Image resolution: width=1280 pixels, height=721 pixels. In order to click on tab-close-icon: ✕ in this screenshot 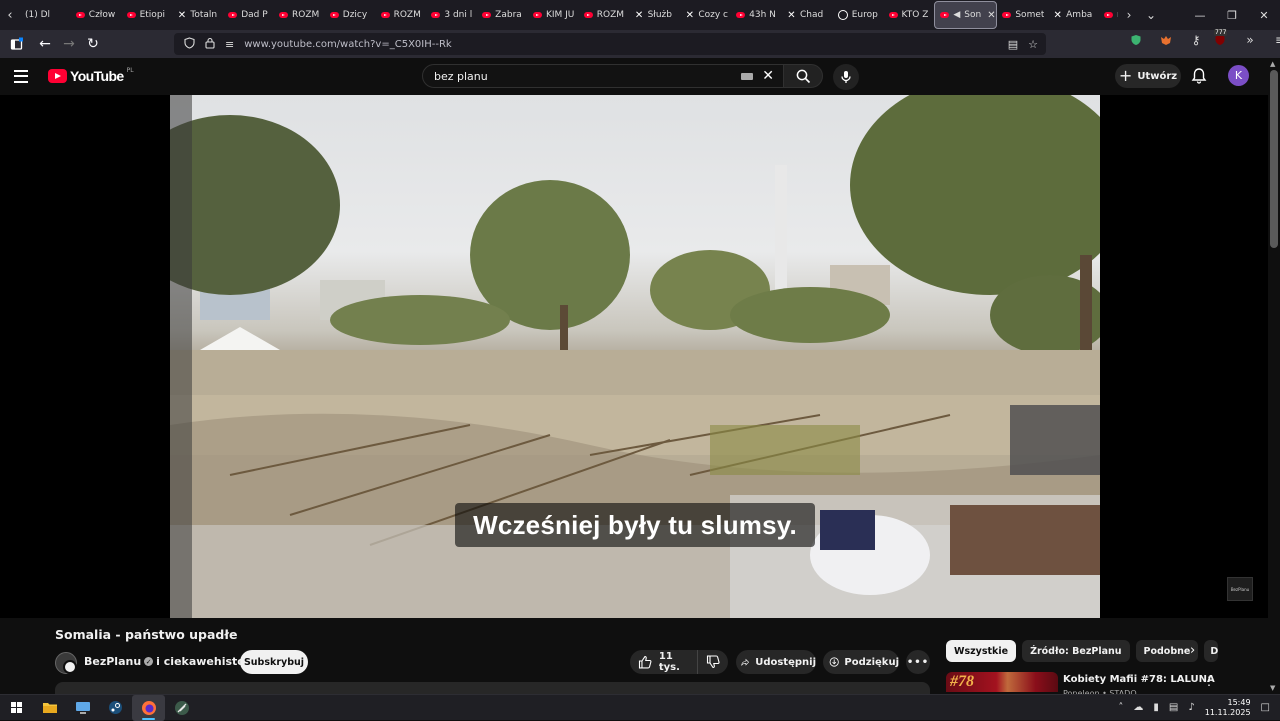, I will do `click(991, 15)`.